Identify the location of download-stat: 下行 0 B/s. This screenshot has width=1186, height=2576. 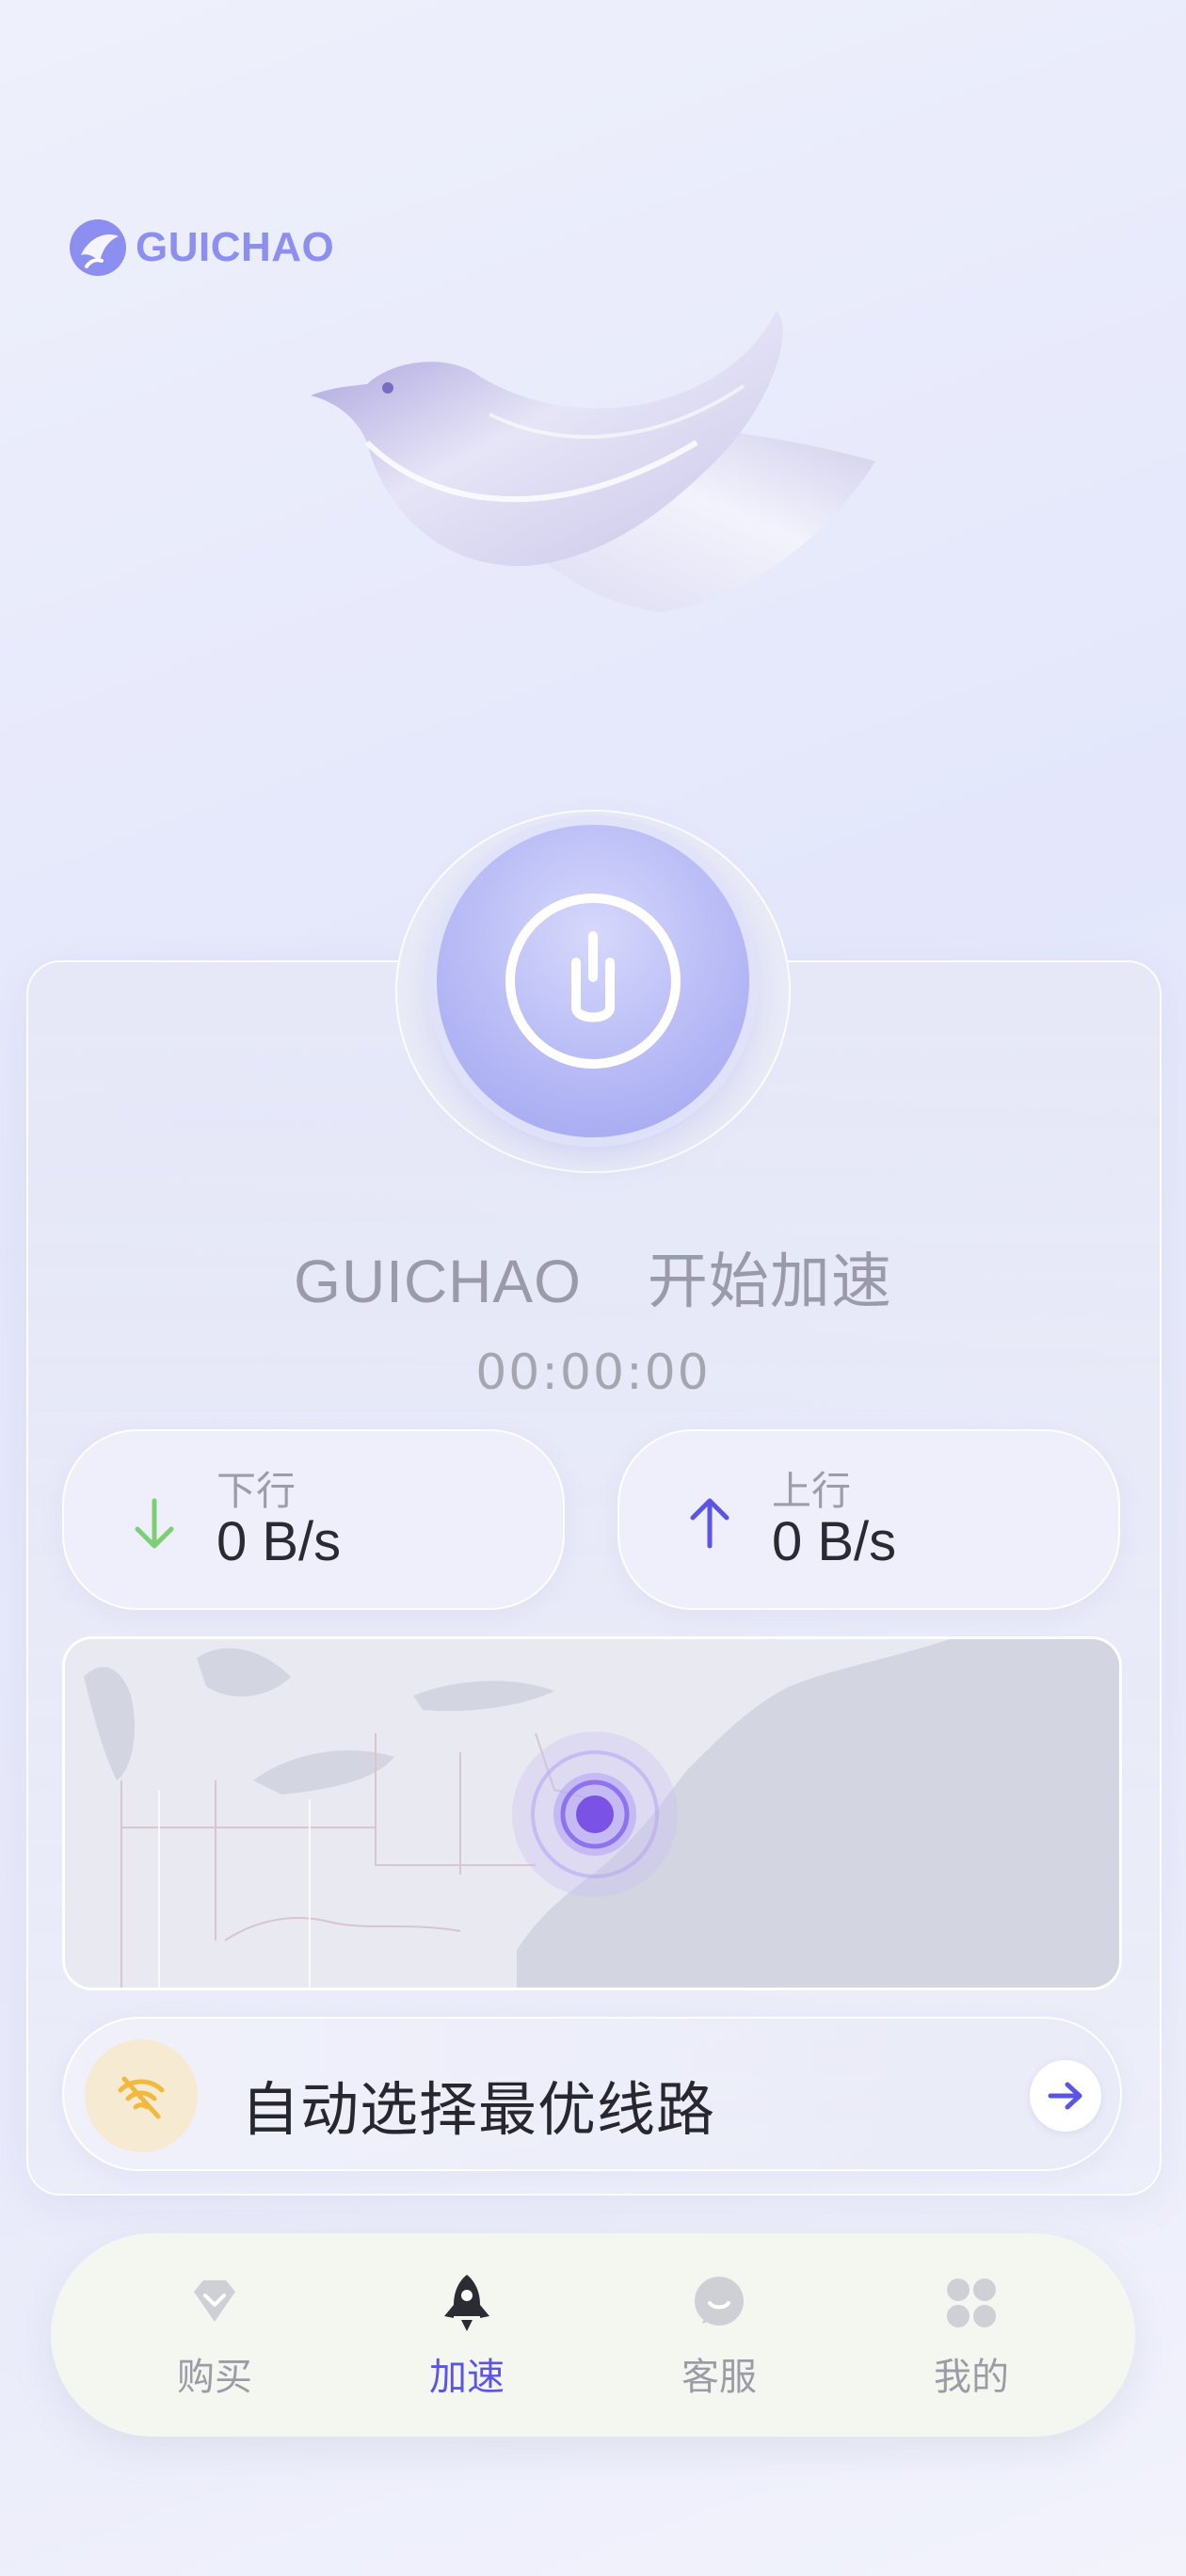
(313, 1519).